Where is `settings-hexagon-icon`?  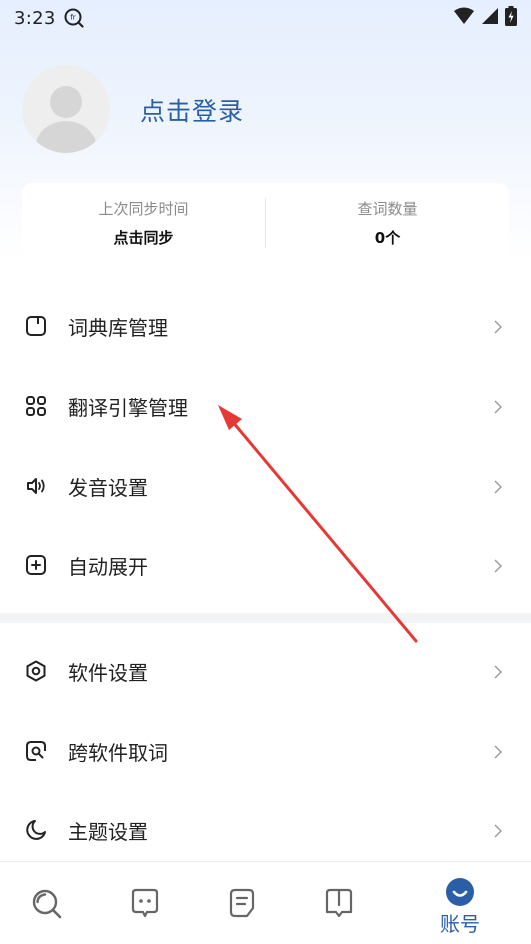
settings-hexagon-icon is located at coordinates (36, 671).